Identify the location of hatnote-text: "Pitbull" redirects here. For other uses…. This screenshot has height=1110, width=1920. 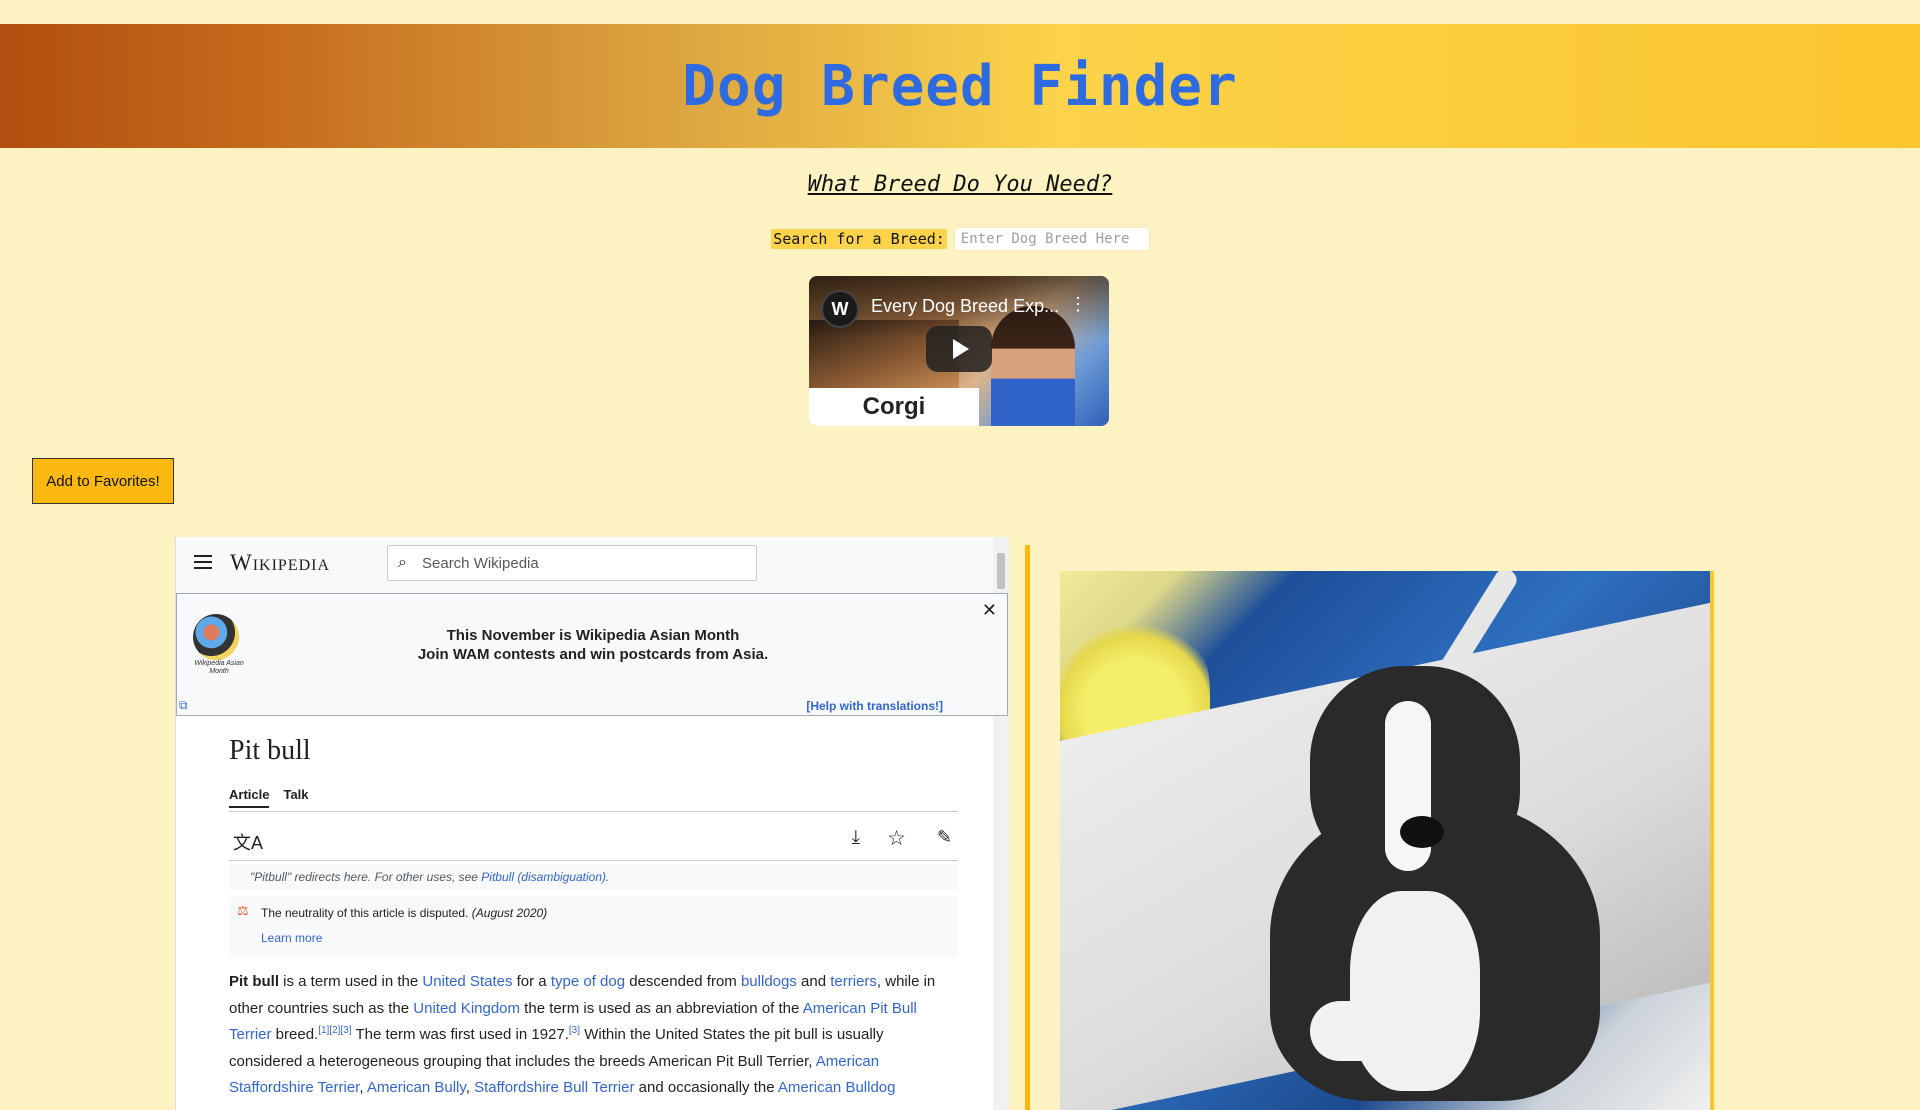
(366, 877).